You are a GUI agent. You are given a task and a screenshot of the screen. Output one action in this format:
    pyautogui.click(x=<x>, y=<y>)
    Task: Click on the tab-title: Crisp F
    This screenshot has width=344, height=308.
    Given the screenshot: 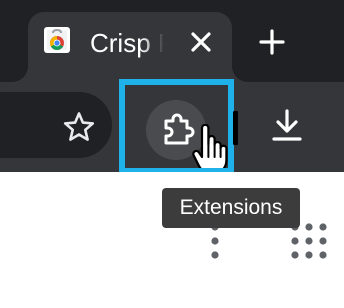 What is the action you would take?
    pyautogui.click(x=127, y=43)
    